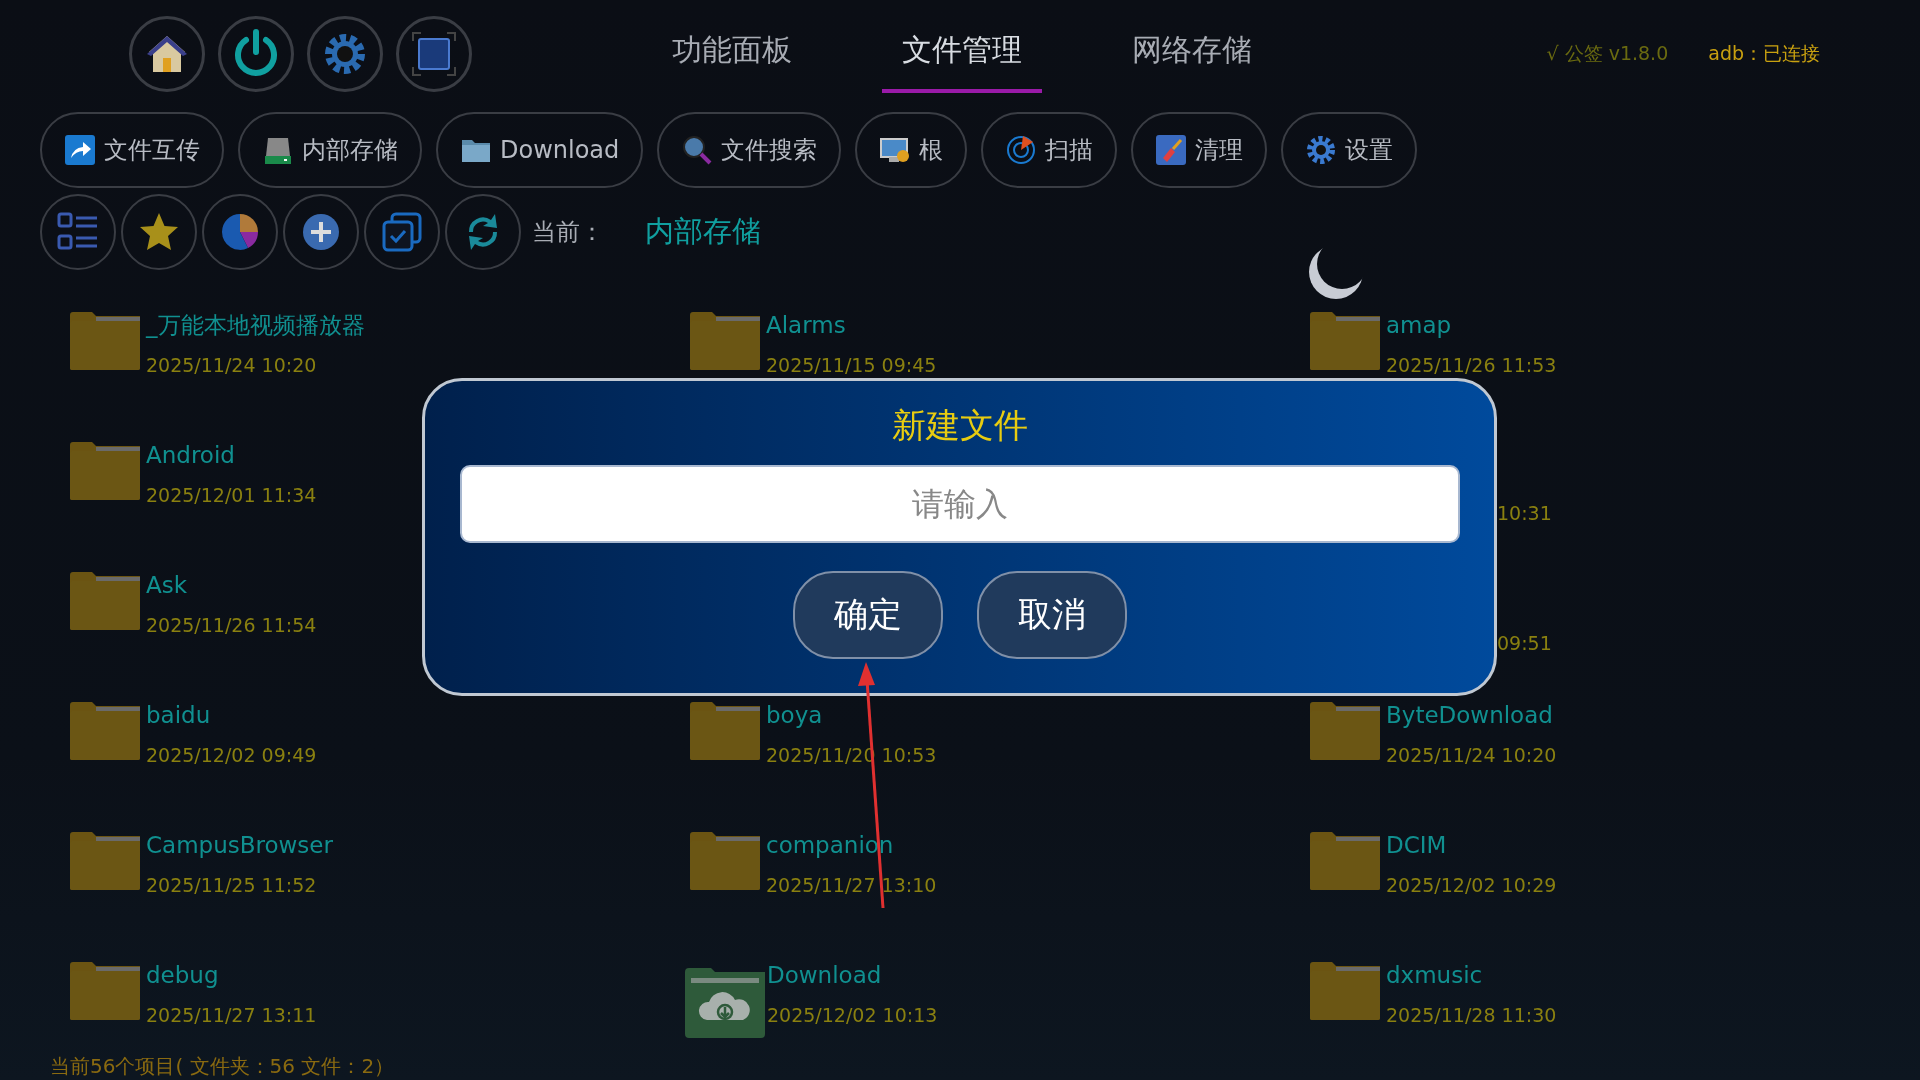 The image size is (1920, 1080). I want to click on broom-icon, so click(1171, 150).